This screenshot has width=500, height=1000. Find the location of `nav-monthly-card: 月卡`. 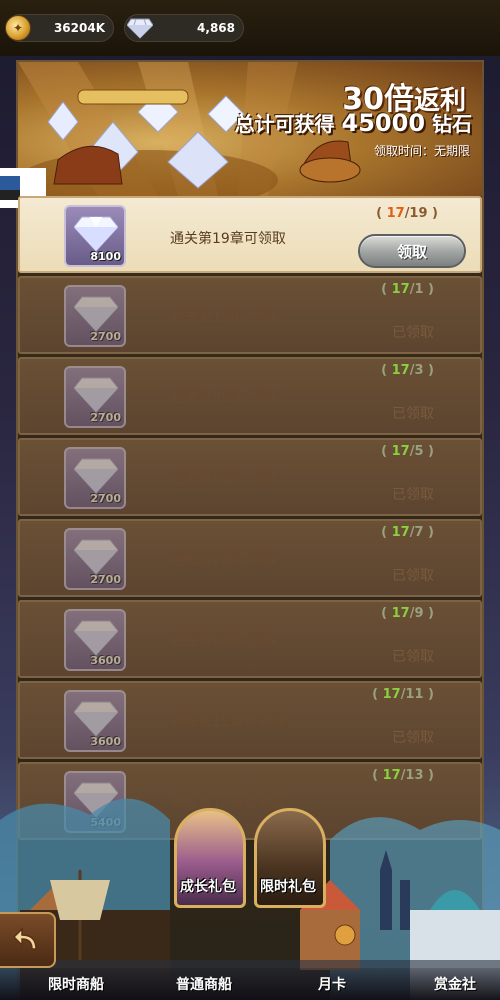

nav-monthly-card: 月卡 is located at coordinates (332, 984).